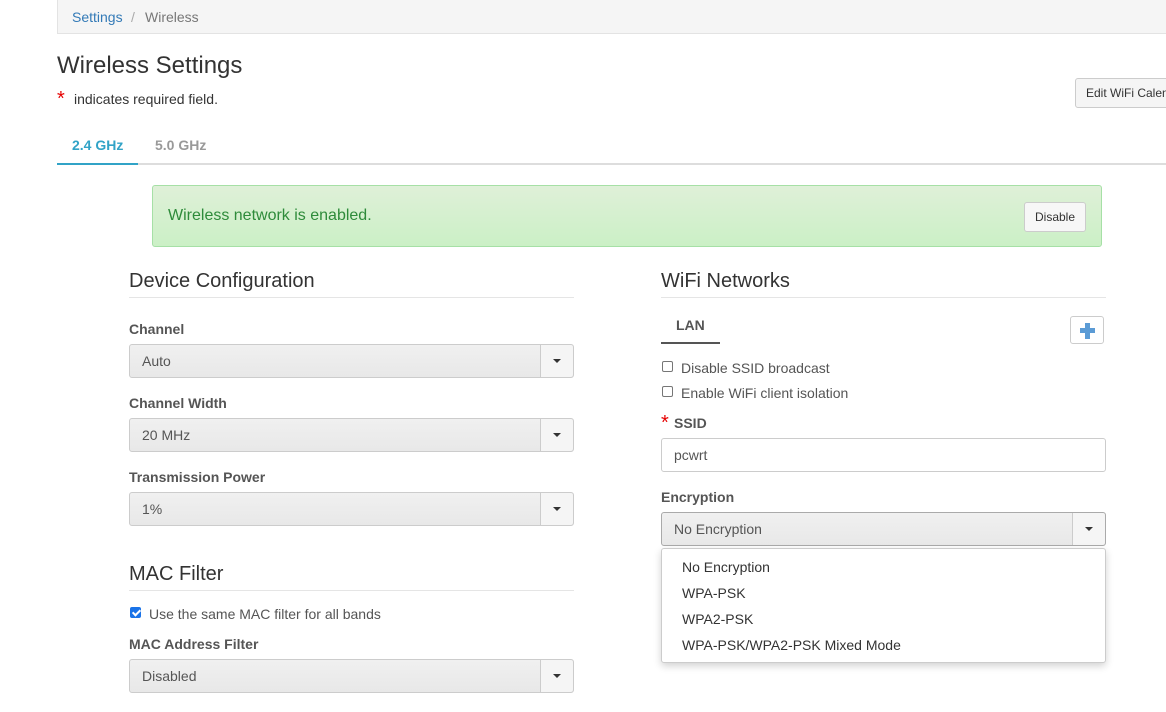 This screenshot has width=1166, height=712. Describe the element at coordinates (883, 568) in the screenshot. I see `encryption-option-none: No Encryption` at that location.